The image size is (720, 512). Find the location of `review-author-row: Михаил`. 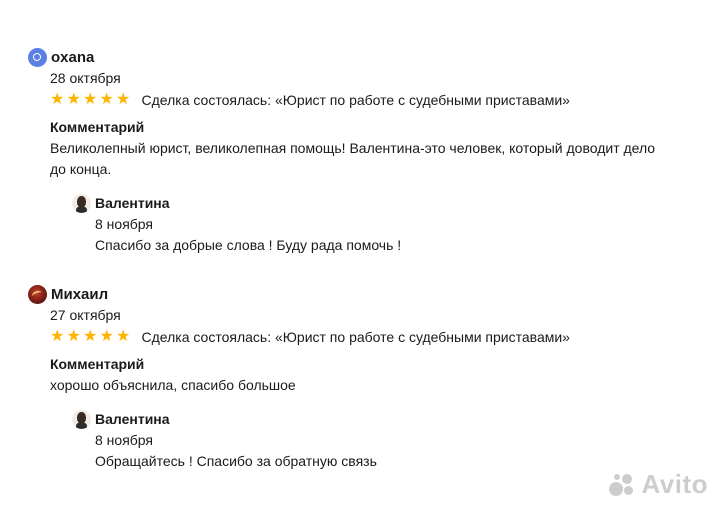

review-author-row: Михаил is located at coordinates (368, 294).